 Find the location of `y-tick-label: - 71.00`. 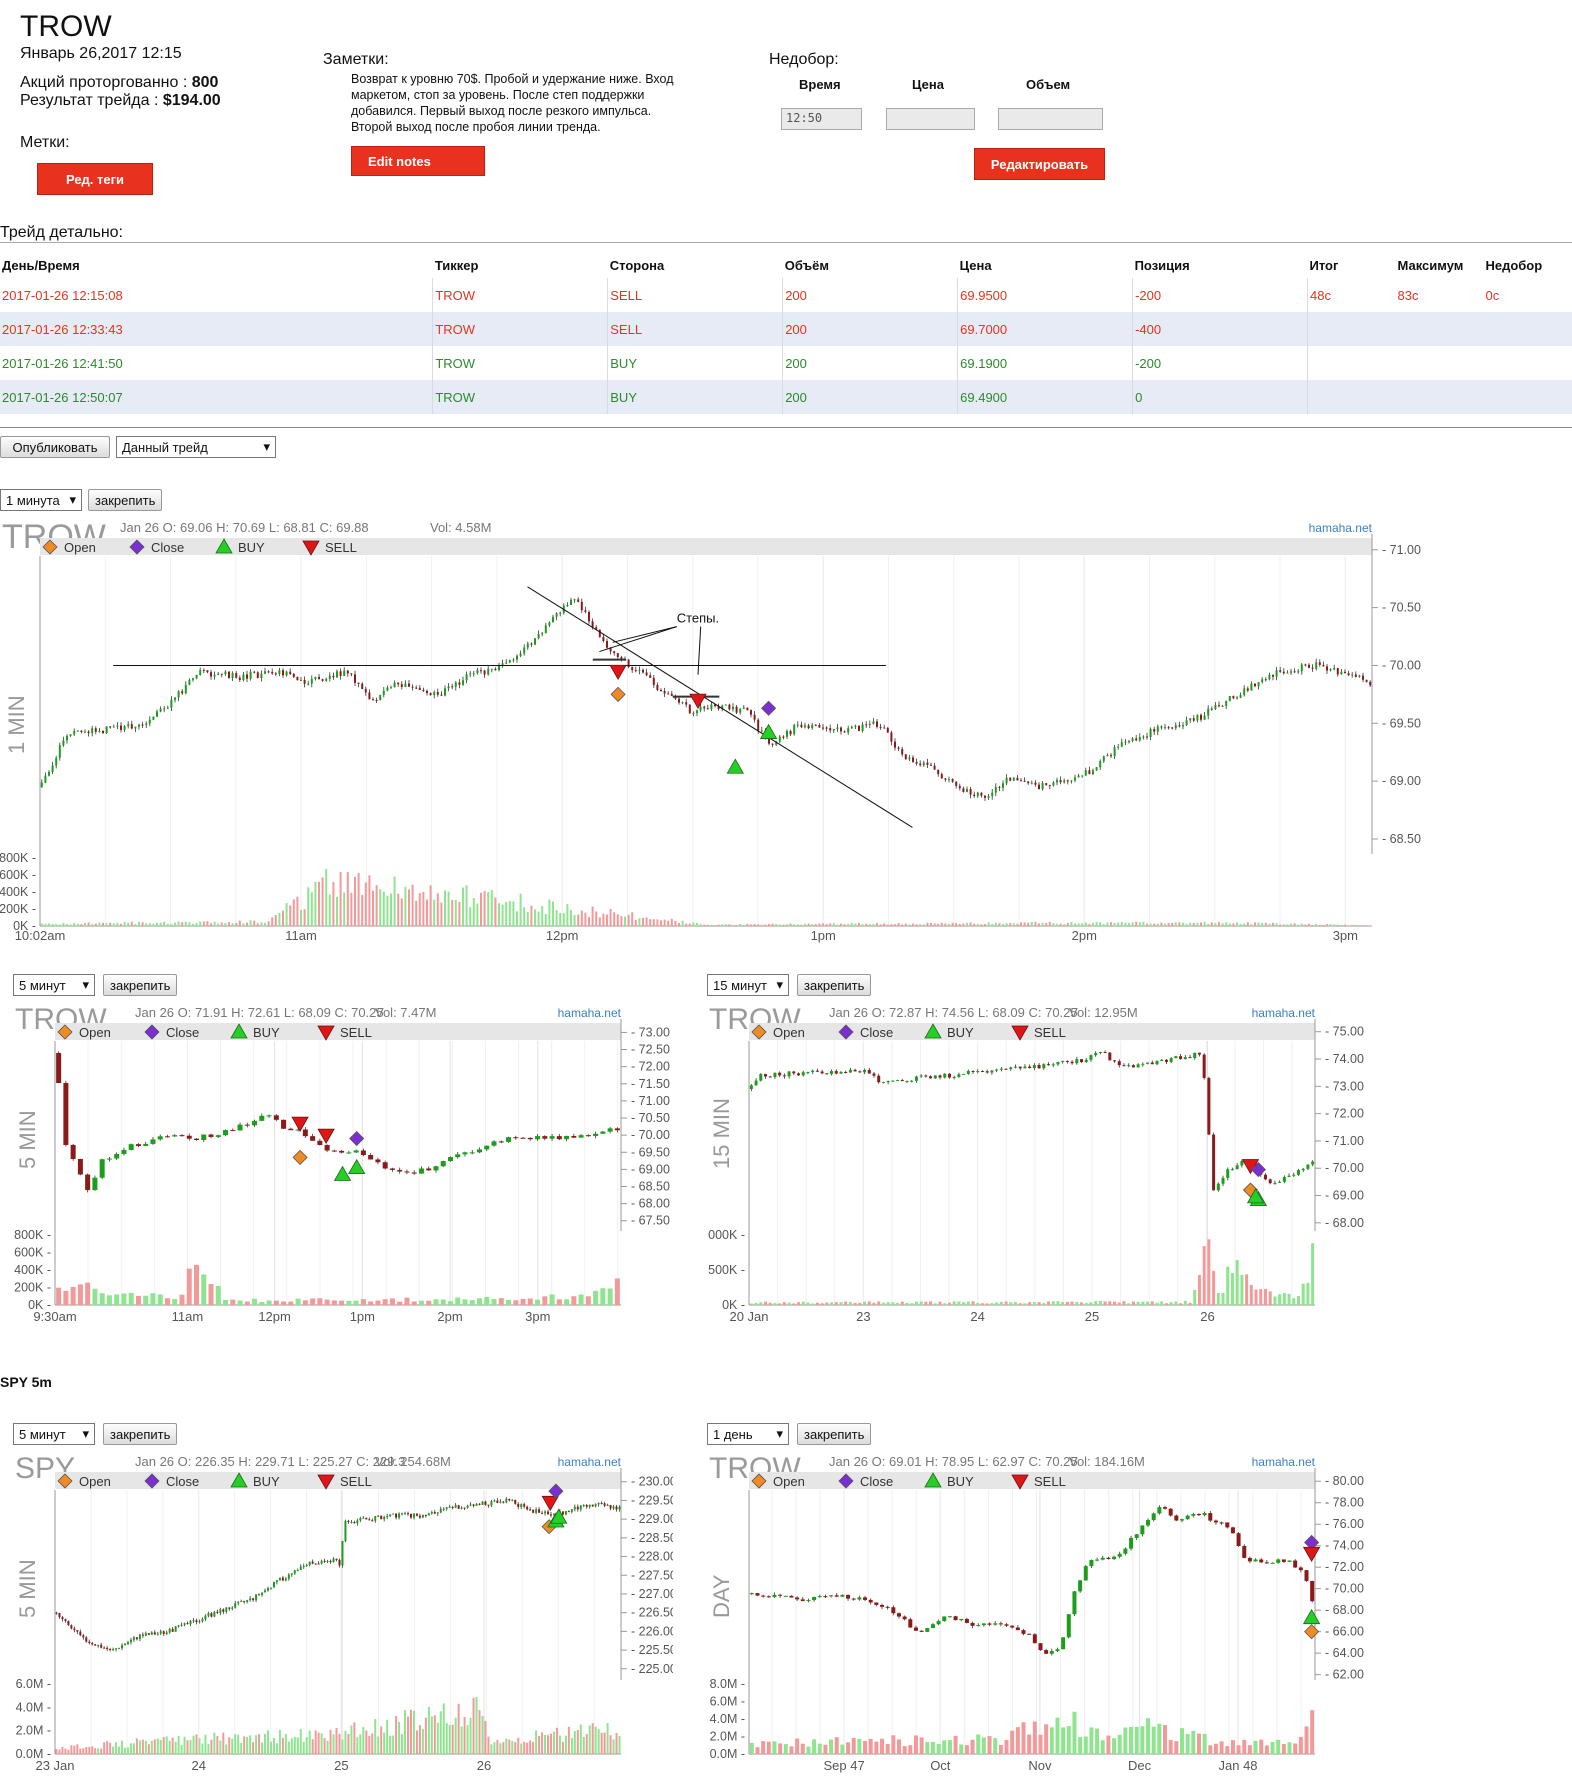

y-tick-label: - 71.00 is located at coordinates (1344, 1141).